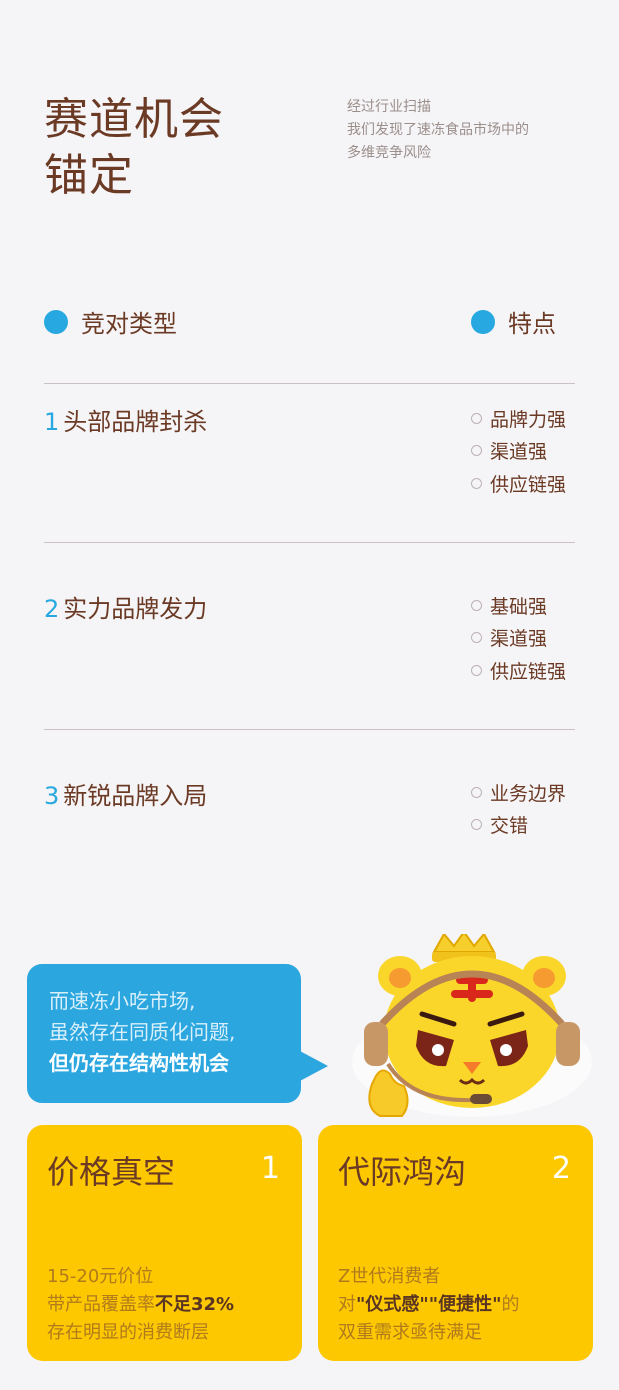  I want to click on feature-item: 基础强, so click(518, 605).